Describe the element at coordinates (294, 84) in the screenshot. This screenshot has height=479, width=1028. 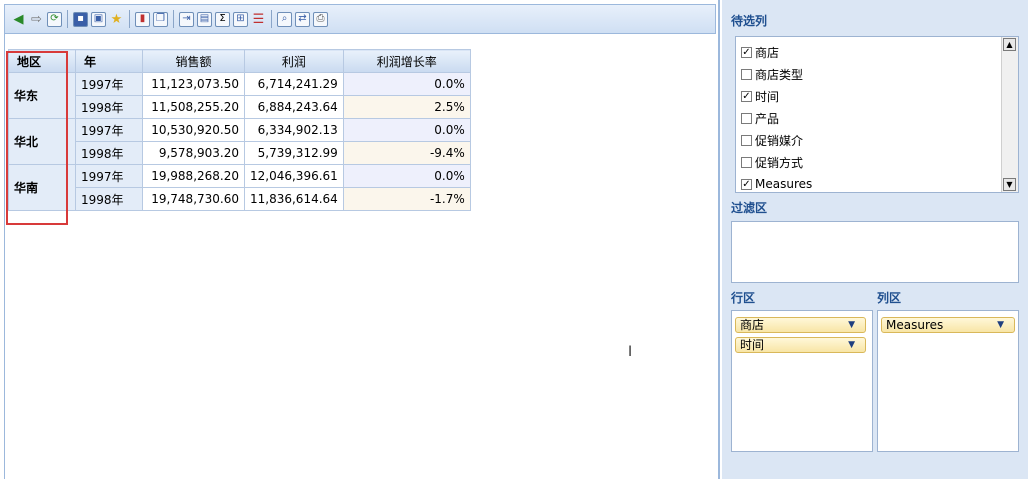
I see `profit-cell: 6,714,241.29` at that location.